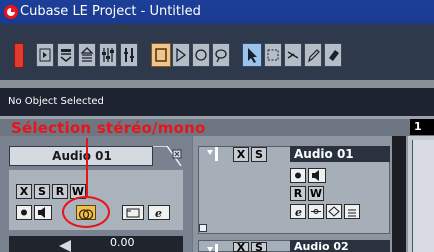  I want to click on track-list-scrollbar, so click(399, 194).